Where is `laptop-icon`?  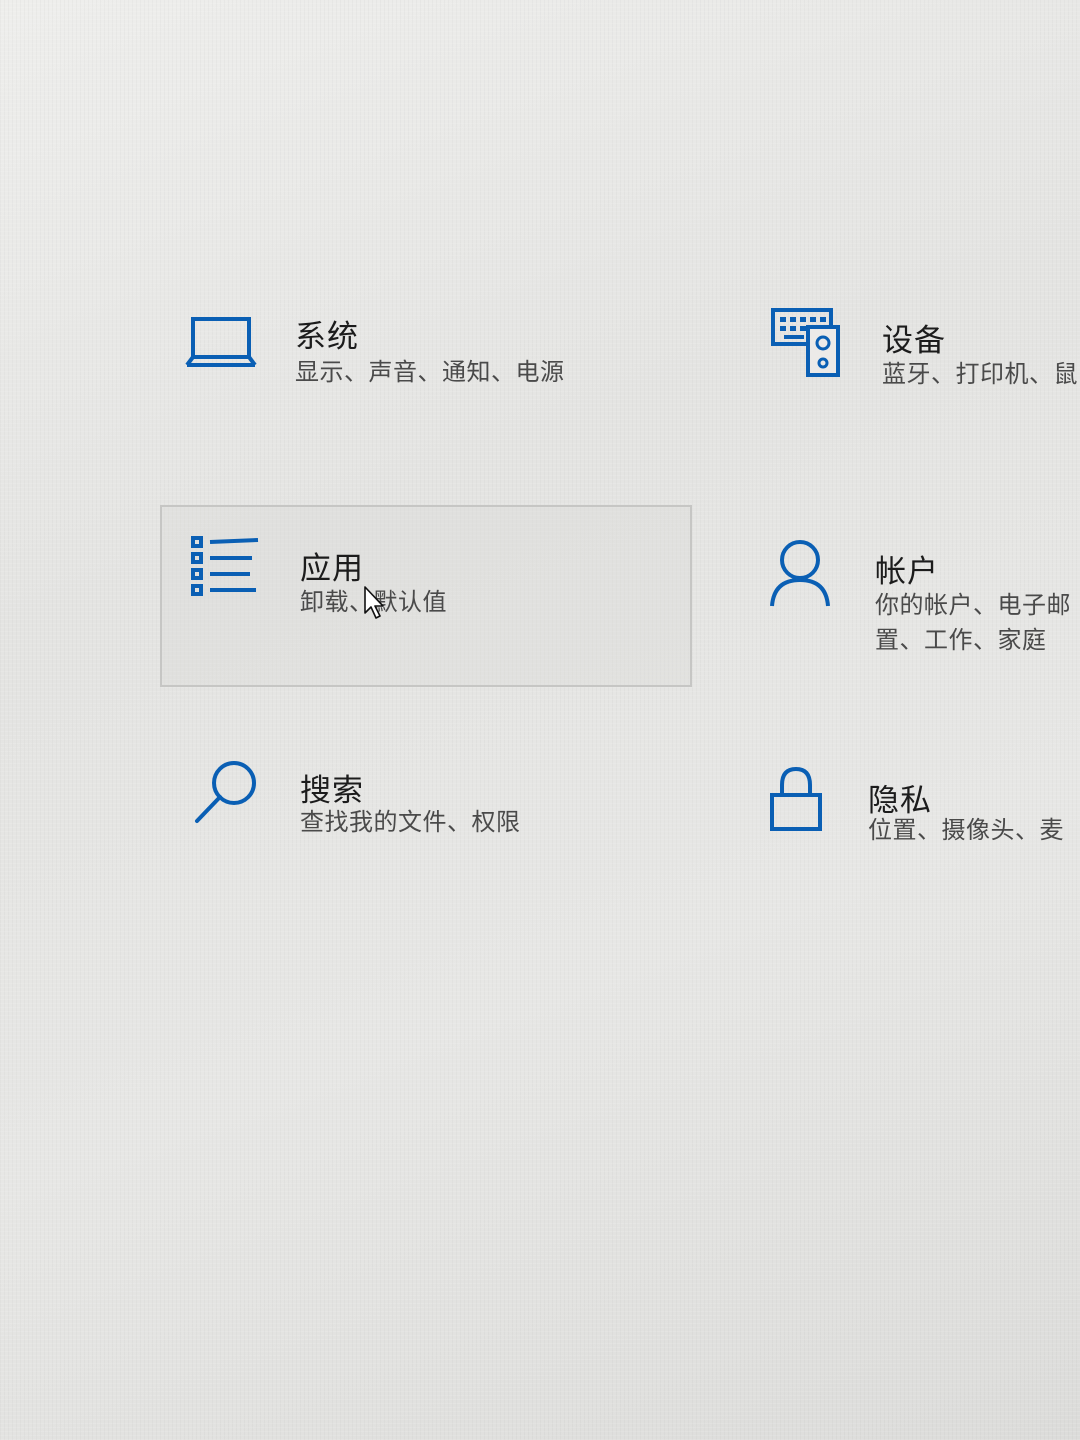 laptop-icon is located at coordinates (221, 342).